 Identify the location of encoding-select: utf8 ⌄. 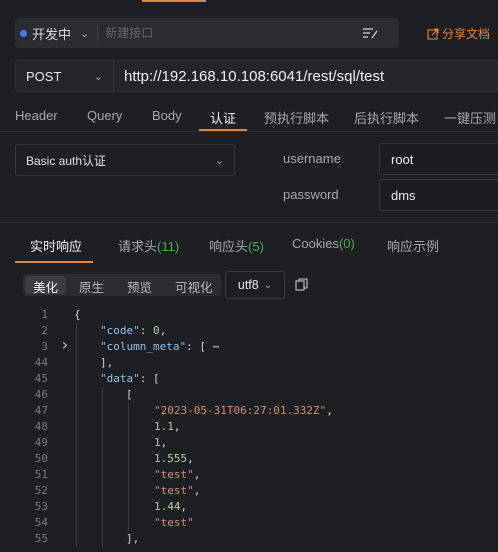
(255, 285).